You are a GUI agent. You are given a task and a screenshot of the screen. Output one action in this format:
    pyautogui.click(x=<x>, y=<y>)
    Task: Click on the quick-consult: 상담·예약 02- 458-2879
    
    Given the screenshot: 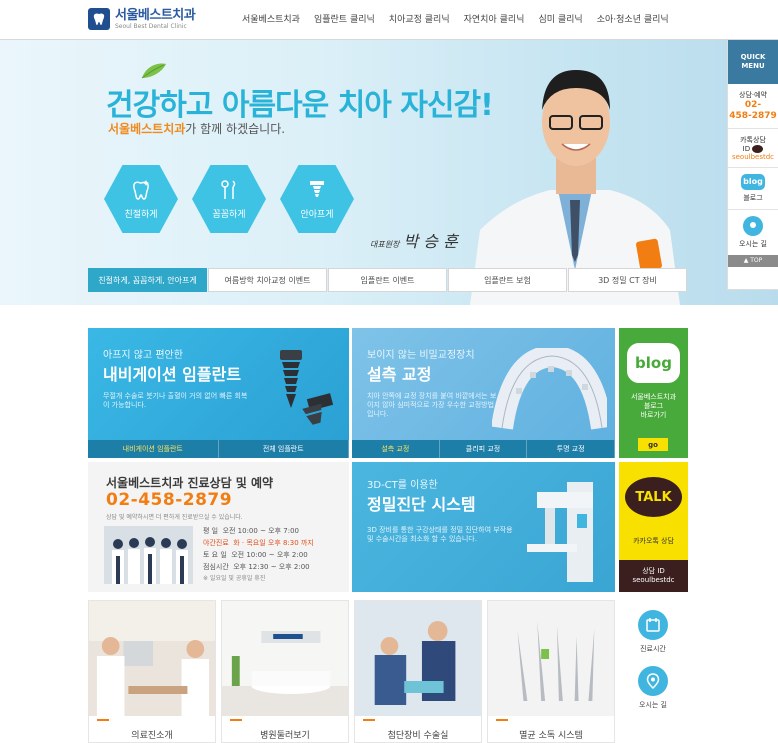 What is the action you would take?
    pyautogui.click(x=753, y=106)
    